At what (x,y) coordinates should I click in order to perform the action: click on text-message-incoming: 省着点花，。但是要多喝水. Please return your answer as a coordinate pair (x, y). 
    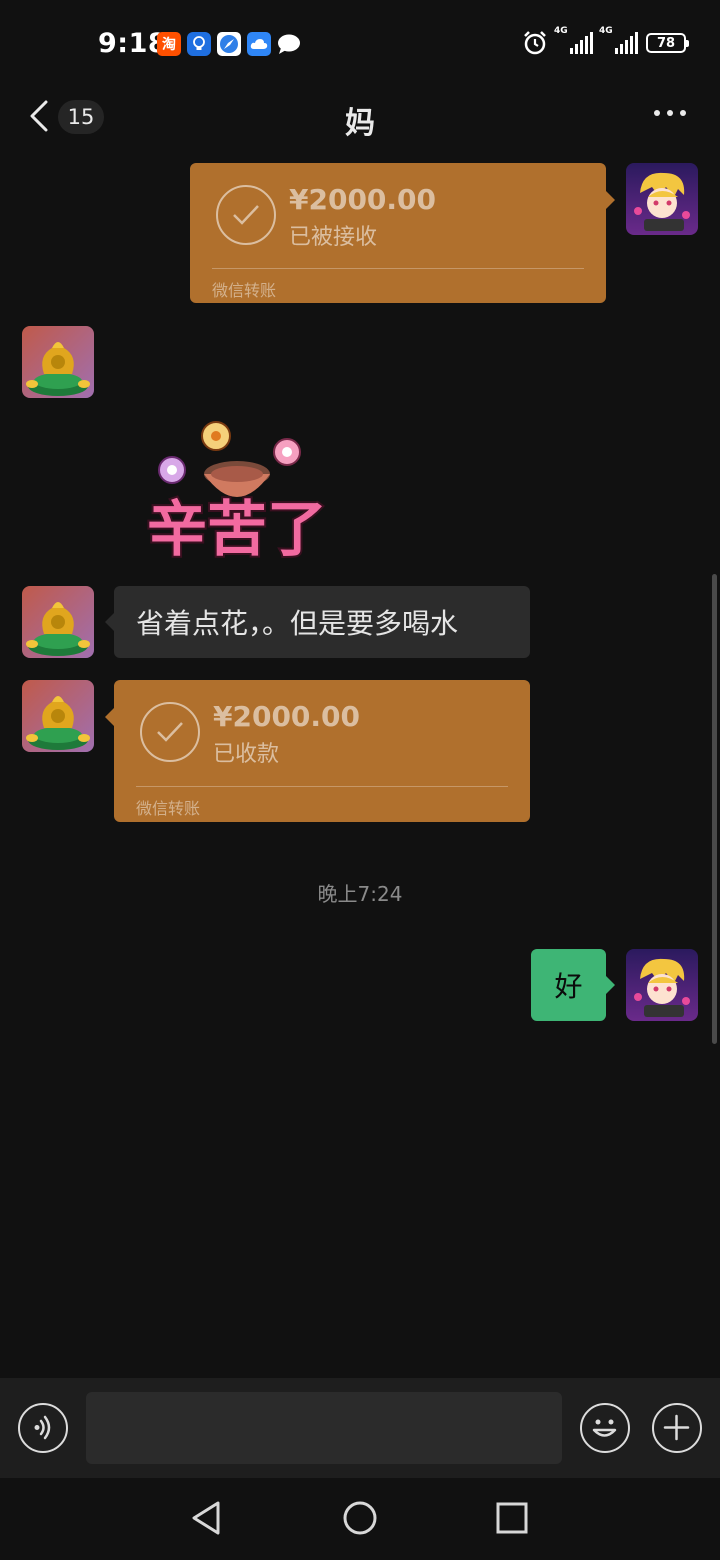
    Looking at the image, I should click on (322, 622).